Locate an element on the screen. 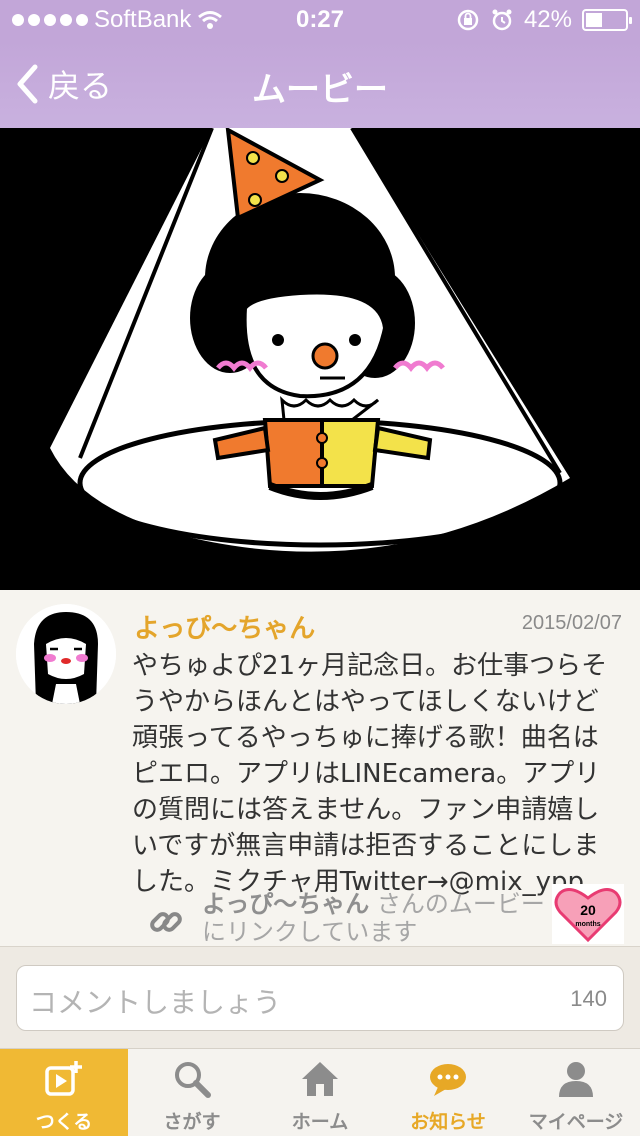  post-date: 2015/02/07 is located at coordinates (571, 623).